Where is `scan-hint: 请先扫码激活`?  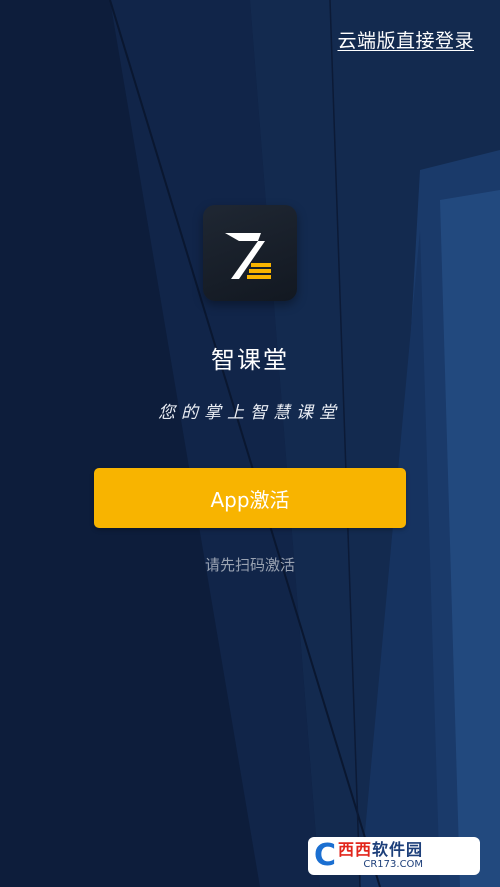
scan-hint: 请先扫码激活 is located at coordinates (249, 565).